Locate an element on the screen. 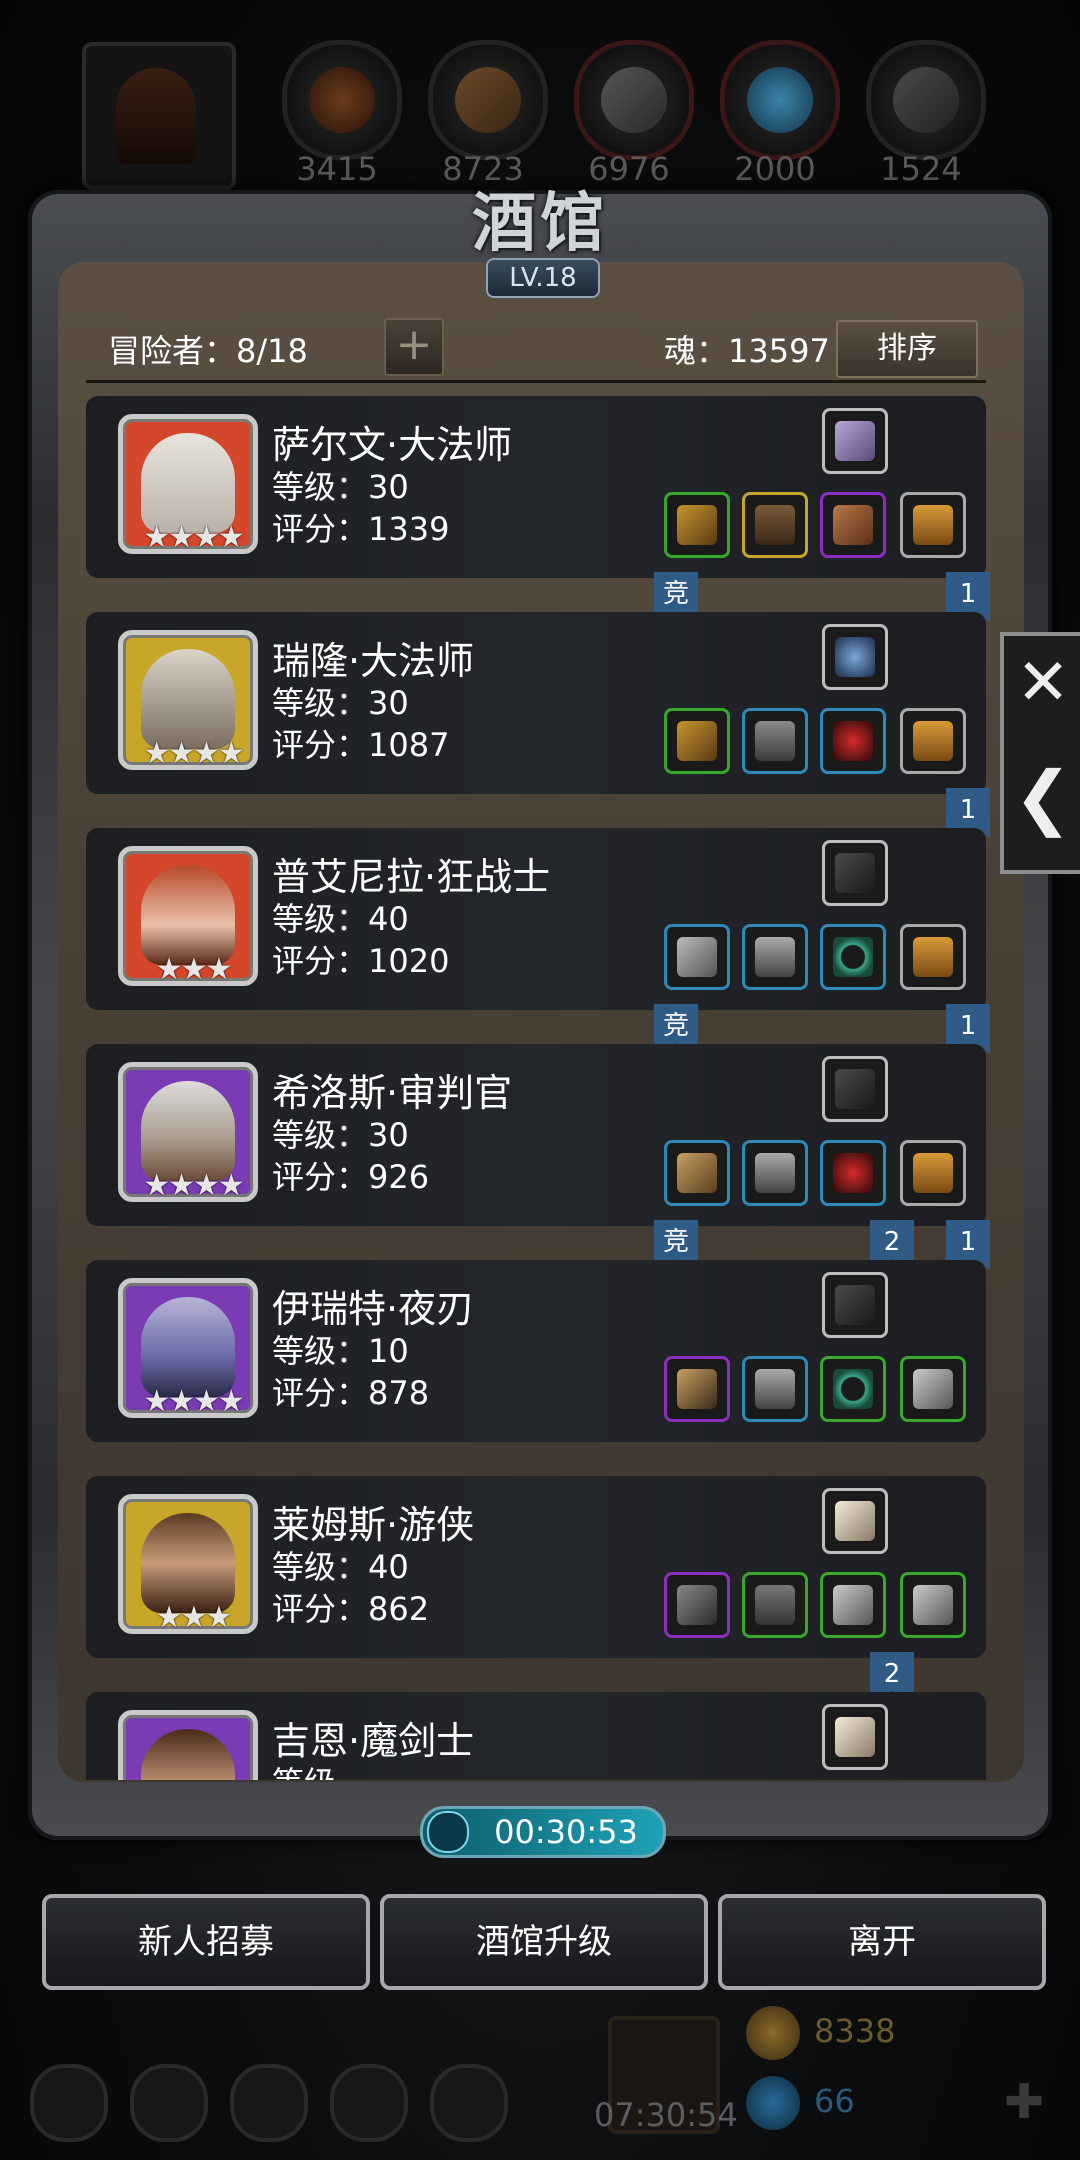 This screenshot has height=2160, width=1080. hero-card: ★★★★ 瑞隆·大法师 等级：30 评分：1087 is located at coordinates (536, 703).